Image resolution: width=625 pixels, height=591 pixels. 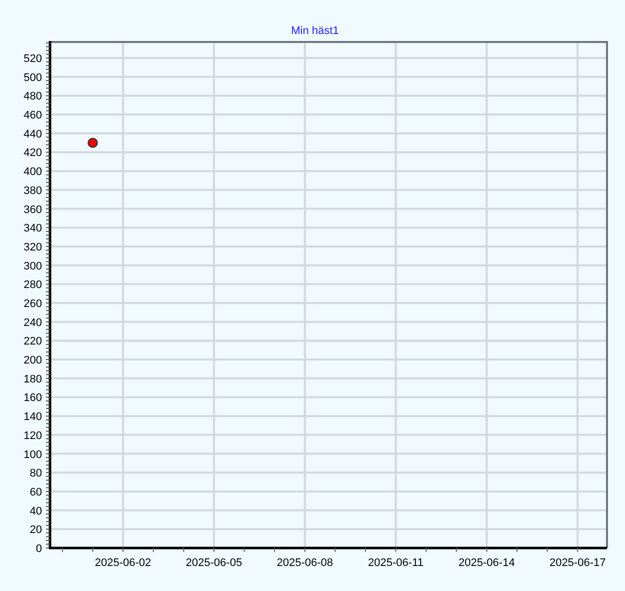 I want to click on x-tick-label: 2025-06-02, so click(x=123, y=563).